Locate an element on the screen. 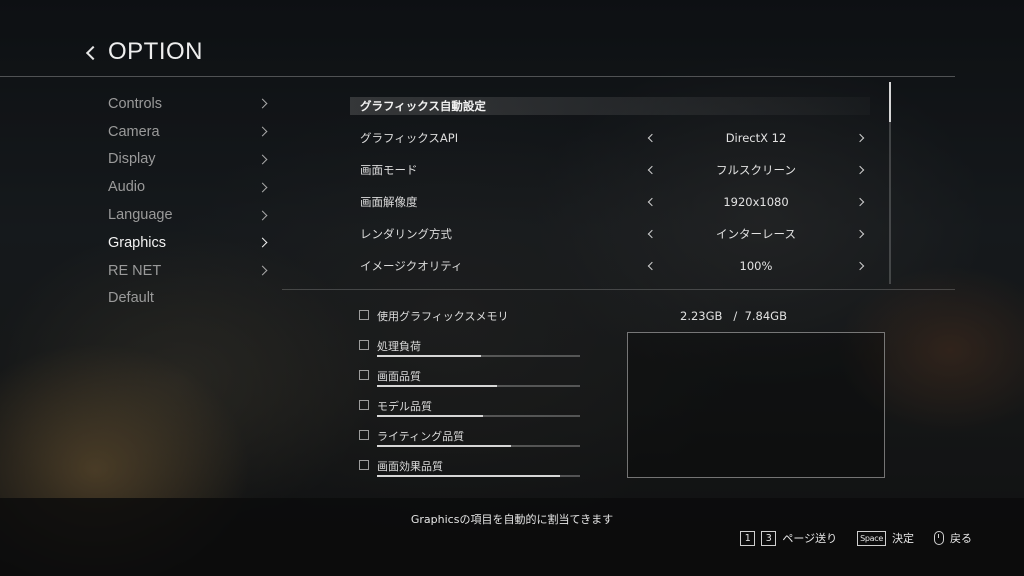  key-3-icon: 3 is located at coordinates (769, 538).